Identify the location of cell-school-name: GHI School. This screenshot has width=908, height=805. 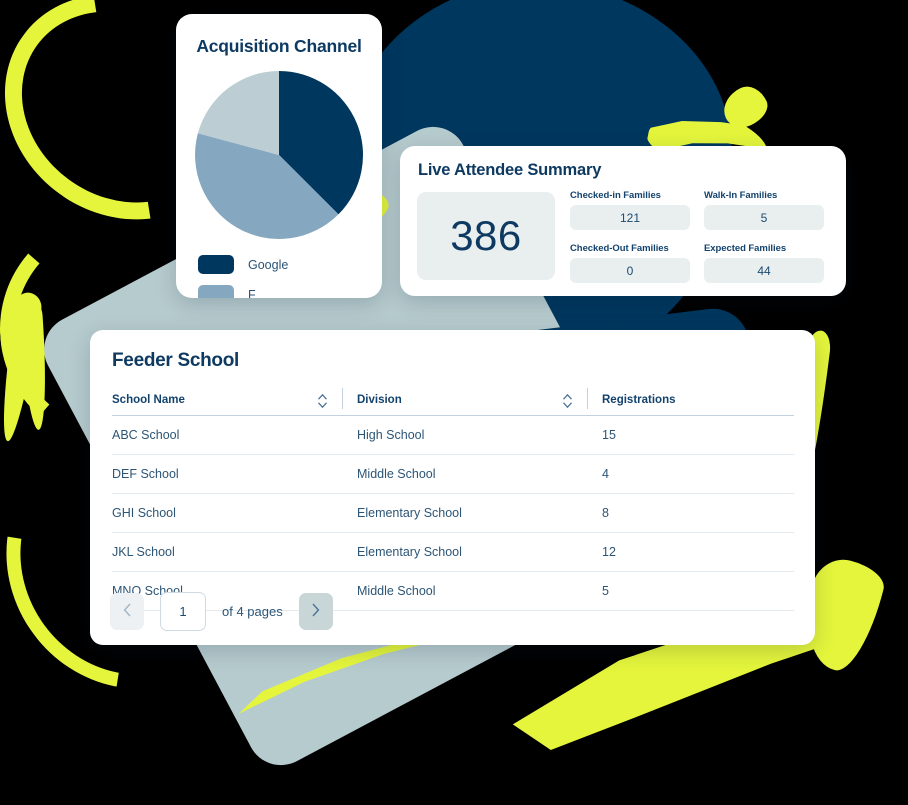
(227, 513).